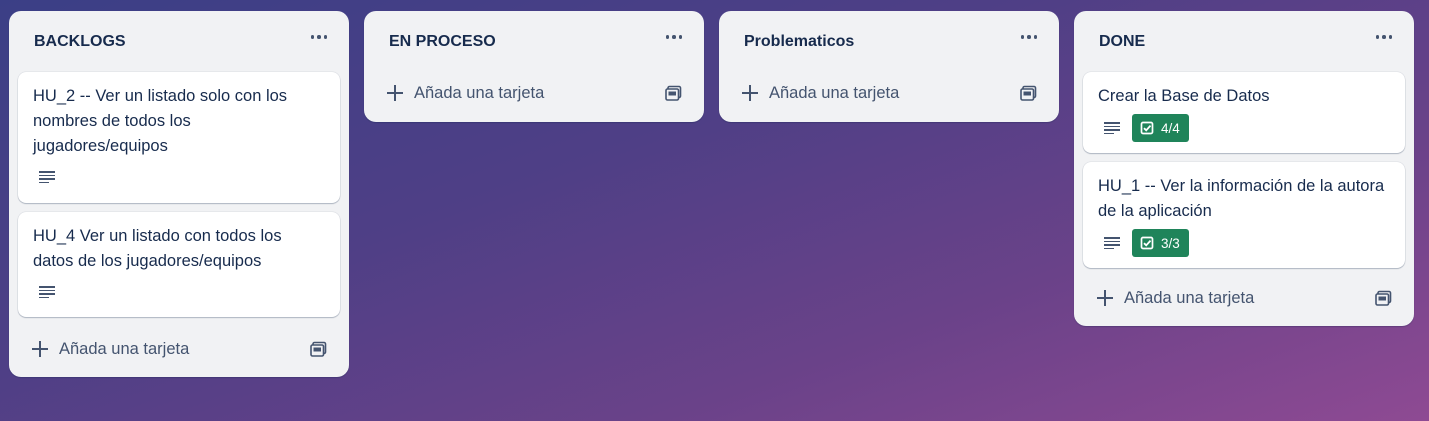 The image size is (1429, 421). What do you see at coordinates (179, 42) in the screenshot?
I see `list-header: BACKLOGS` at bounding box center [179, 42].